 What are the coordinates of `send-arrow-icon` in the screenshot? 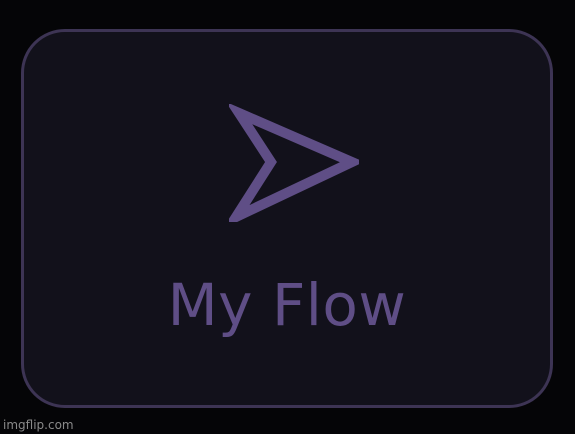 It's located at (294, 163).